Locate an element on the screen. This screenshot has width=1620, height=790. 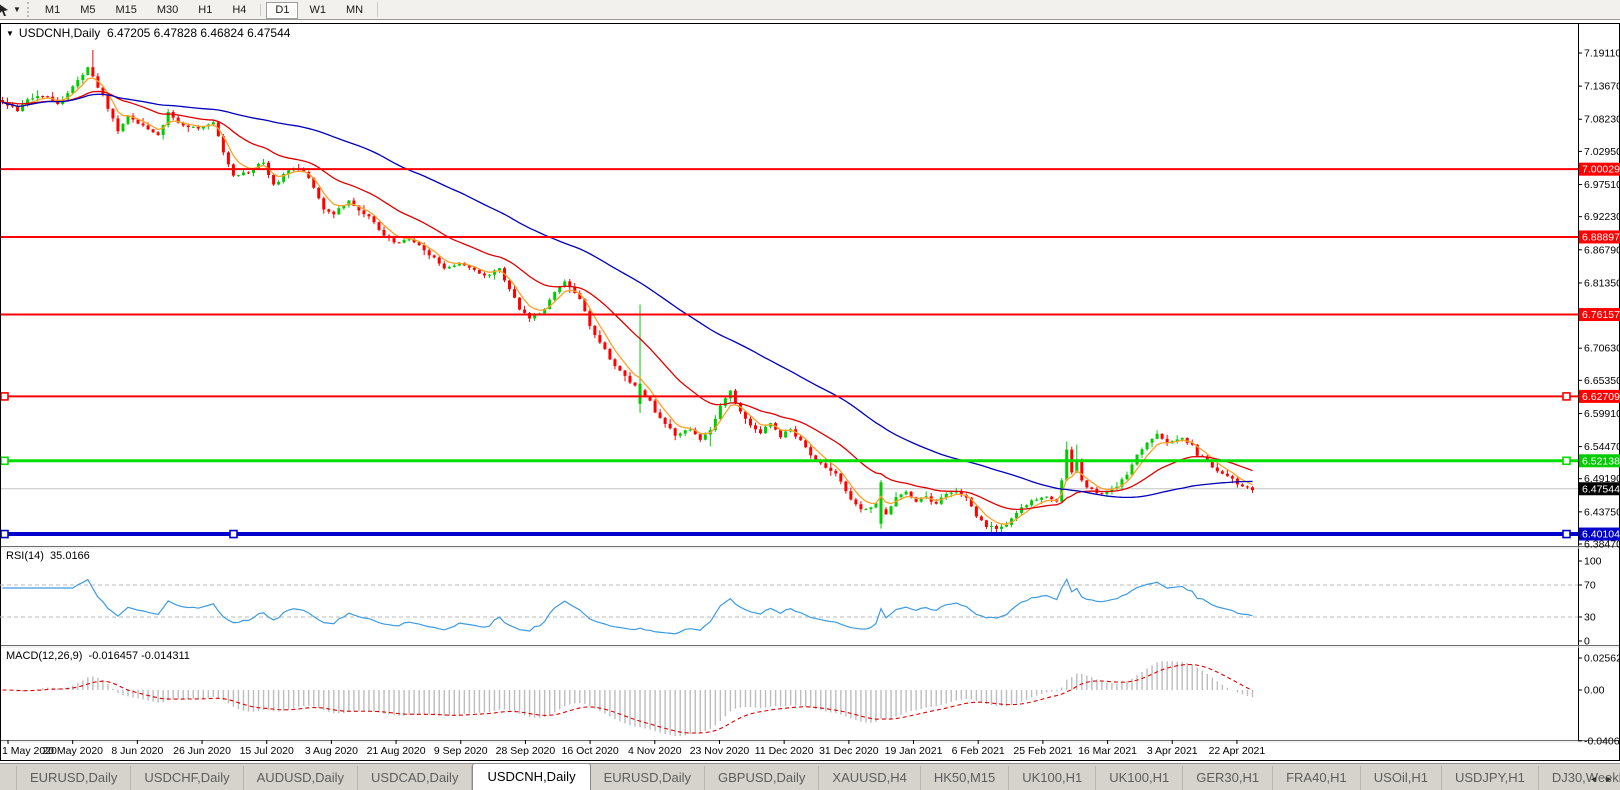
price-label-chip-text: 6.62709 is located at coordinates (1601, 397).